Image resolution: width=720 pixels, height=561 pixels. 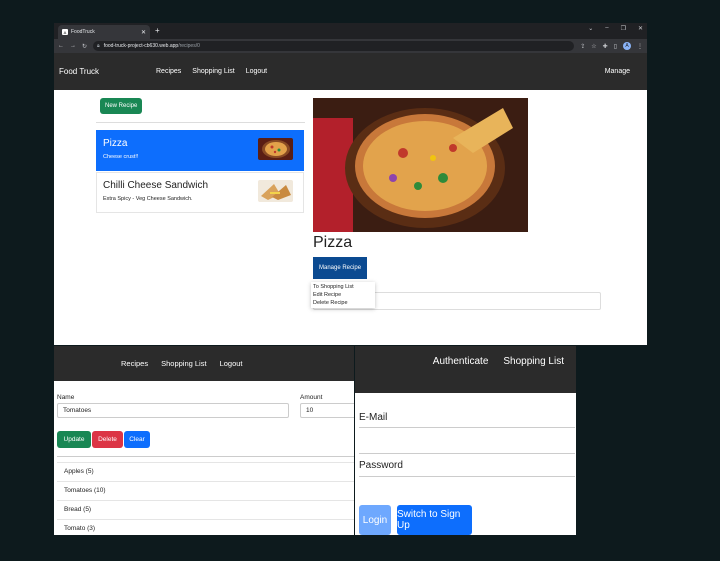 I want to click on email-label: E-Mail, so click(x=373, y=417).